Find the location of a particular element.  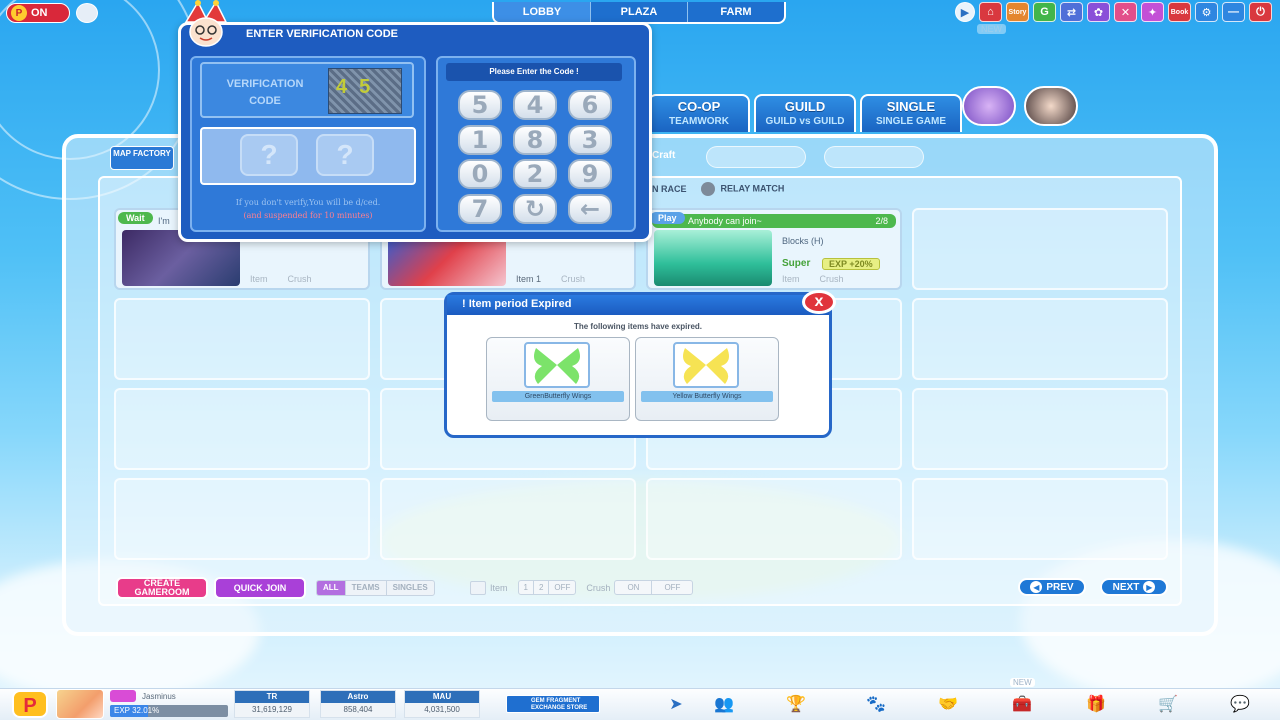

tab-plaza: PLAZA is located at coordinates (639, 12).